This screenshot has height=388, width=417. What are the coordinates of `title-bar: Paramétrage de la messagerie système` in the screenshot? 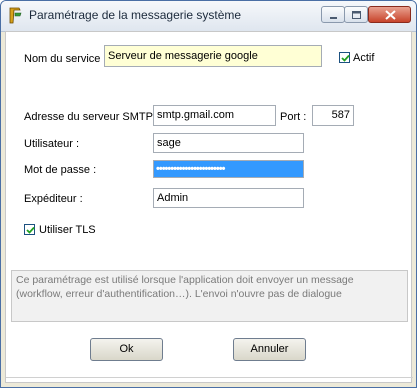 It's located at (208, 16).